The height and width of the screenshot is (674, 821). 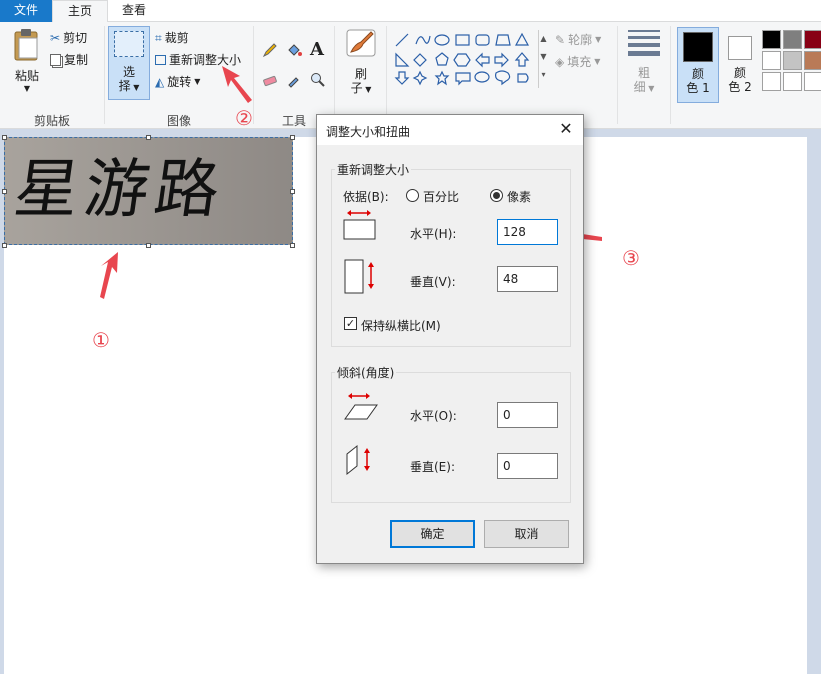 I want to click on vertical-input: 48, so click(x=527, y=279).